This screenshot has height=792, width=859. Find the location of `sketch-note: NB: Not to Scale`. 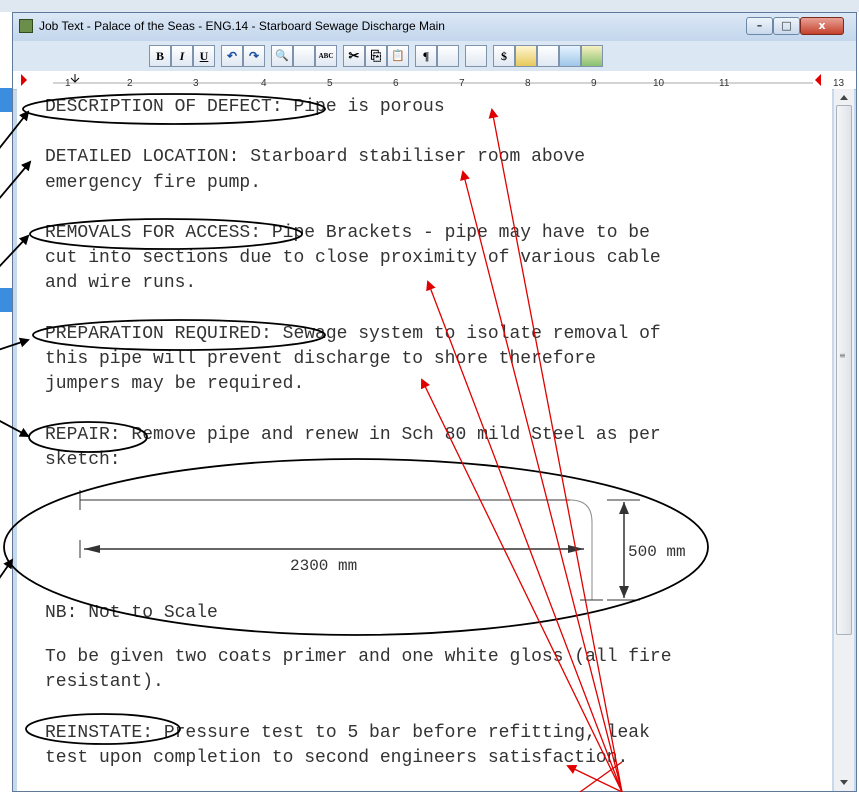

sketch-note: NB: Not to Scale is located at coordinates (131, 613).